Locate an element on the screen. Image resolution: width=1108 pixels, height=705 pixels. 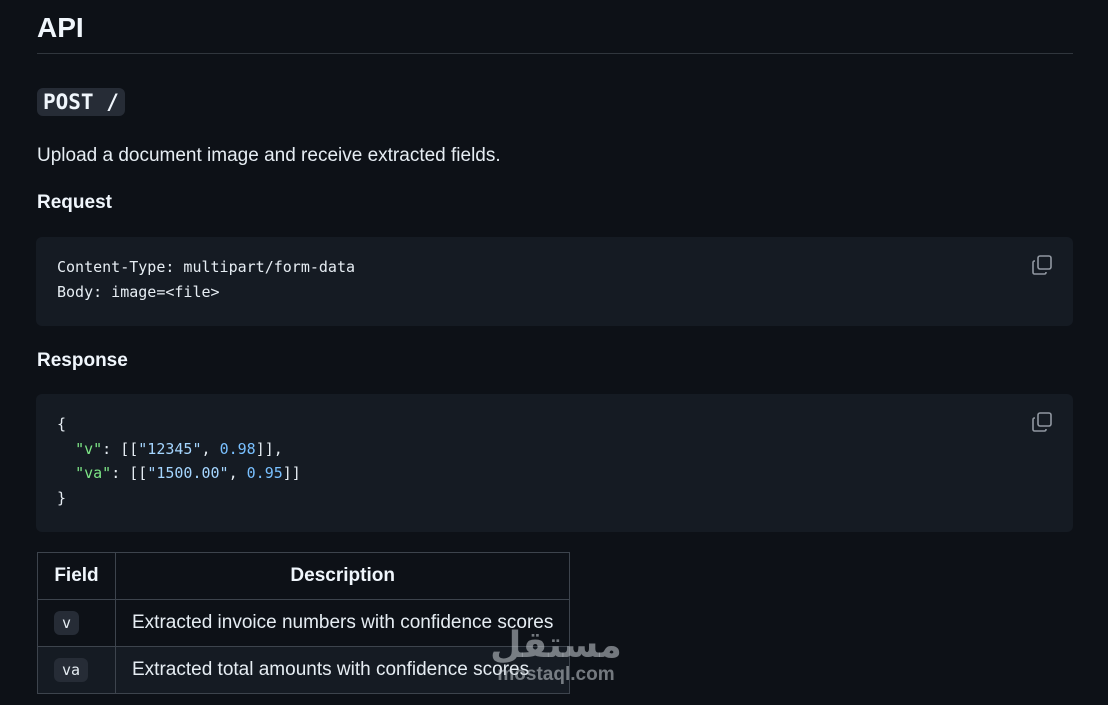
field-cell: v is located at coordinates (76, 623).